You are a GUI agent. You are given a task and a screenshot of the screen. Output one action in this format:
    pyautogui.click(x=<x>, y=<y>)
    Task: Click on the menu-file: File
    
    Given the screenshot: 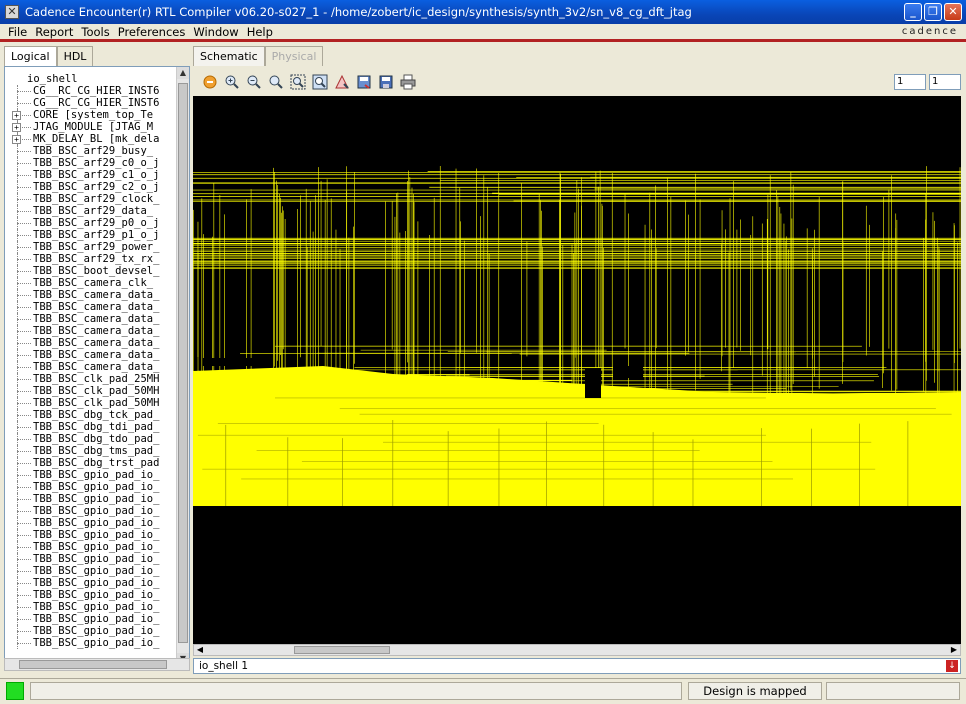 What is the action you would take?
    pyautogui.click(x=15, y=32)
    